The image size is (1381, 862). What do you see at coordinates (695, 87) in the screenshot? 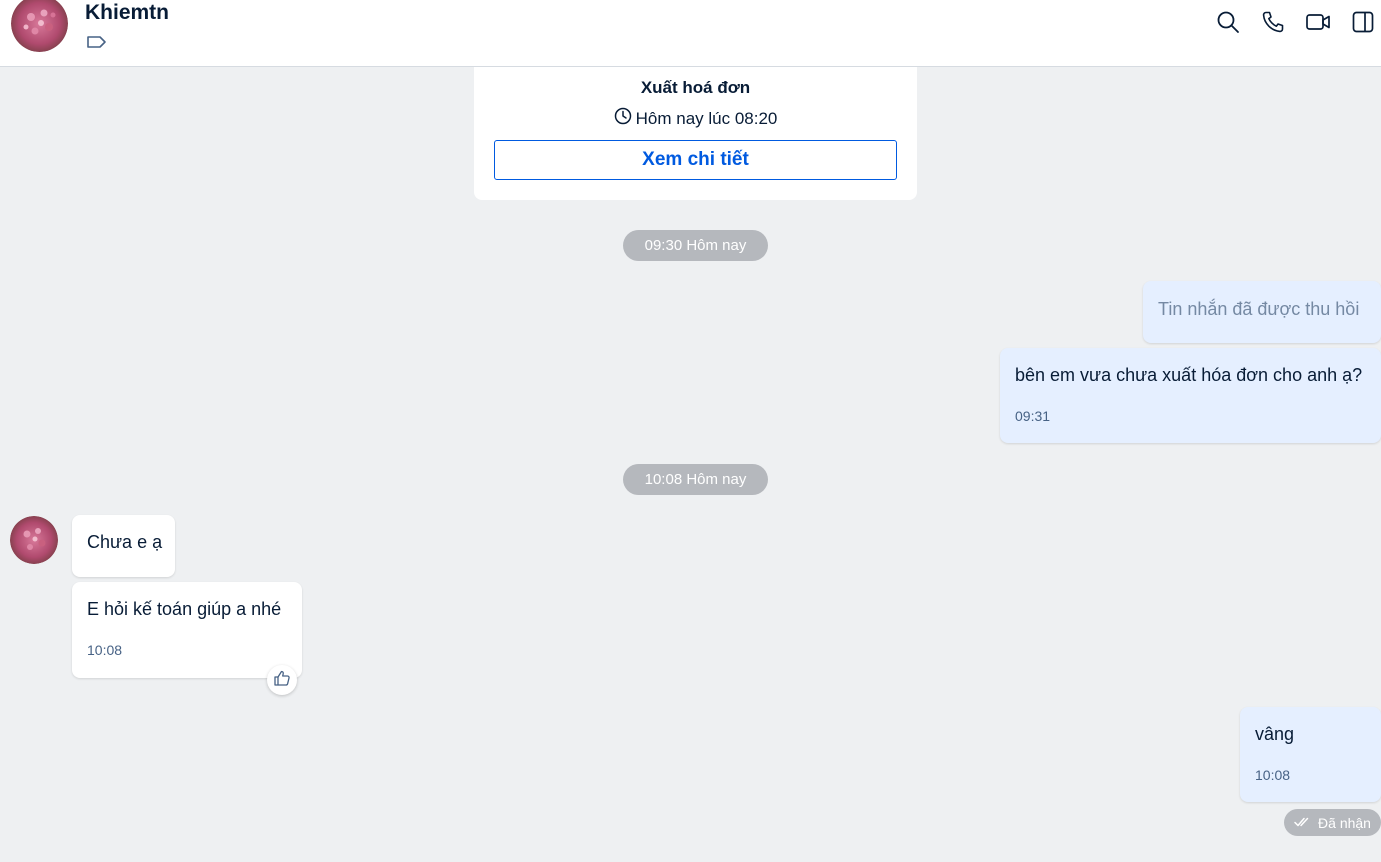
I see `invoice-title: Xuất hoá đơn` at bounding box center [695, 87].